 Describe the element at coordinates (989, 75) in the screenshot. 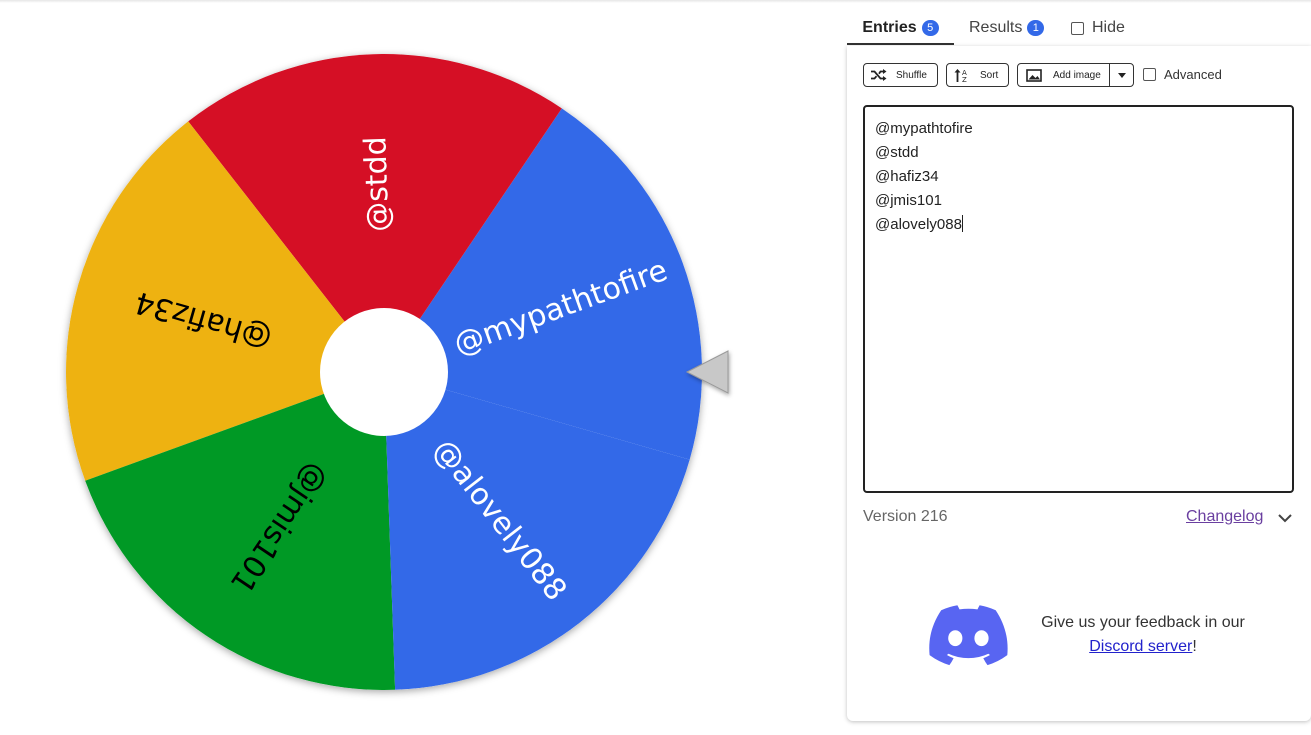

I see `sort-label: Sort` at that location.